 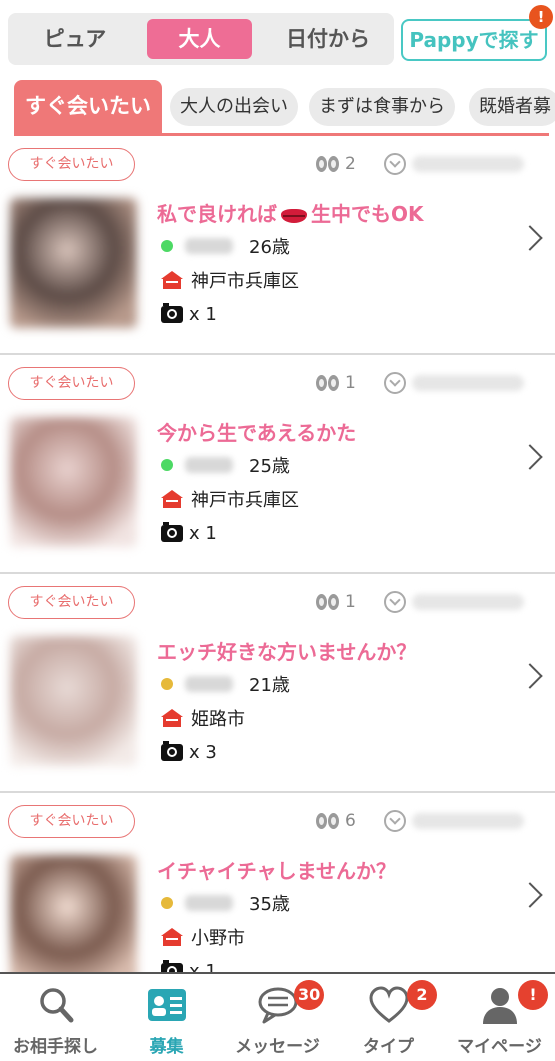 I want to click on id-card-icon, so click(x=167, y=1005).